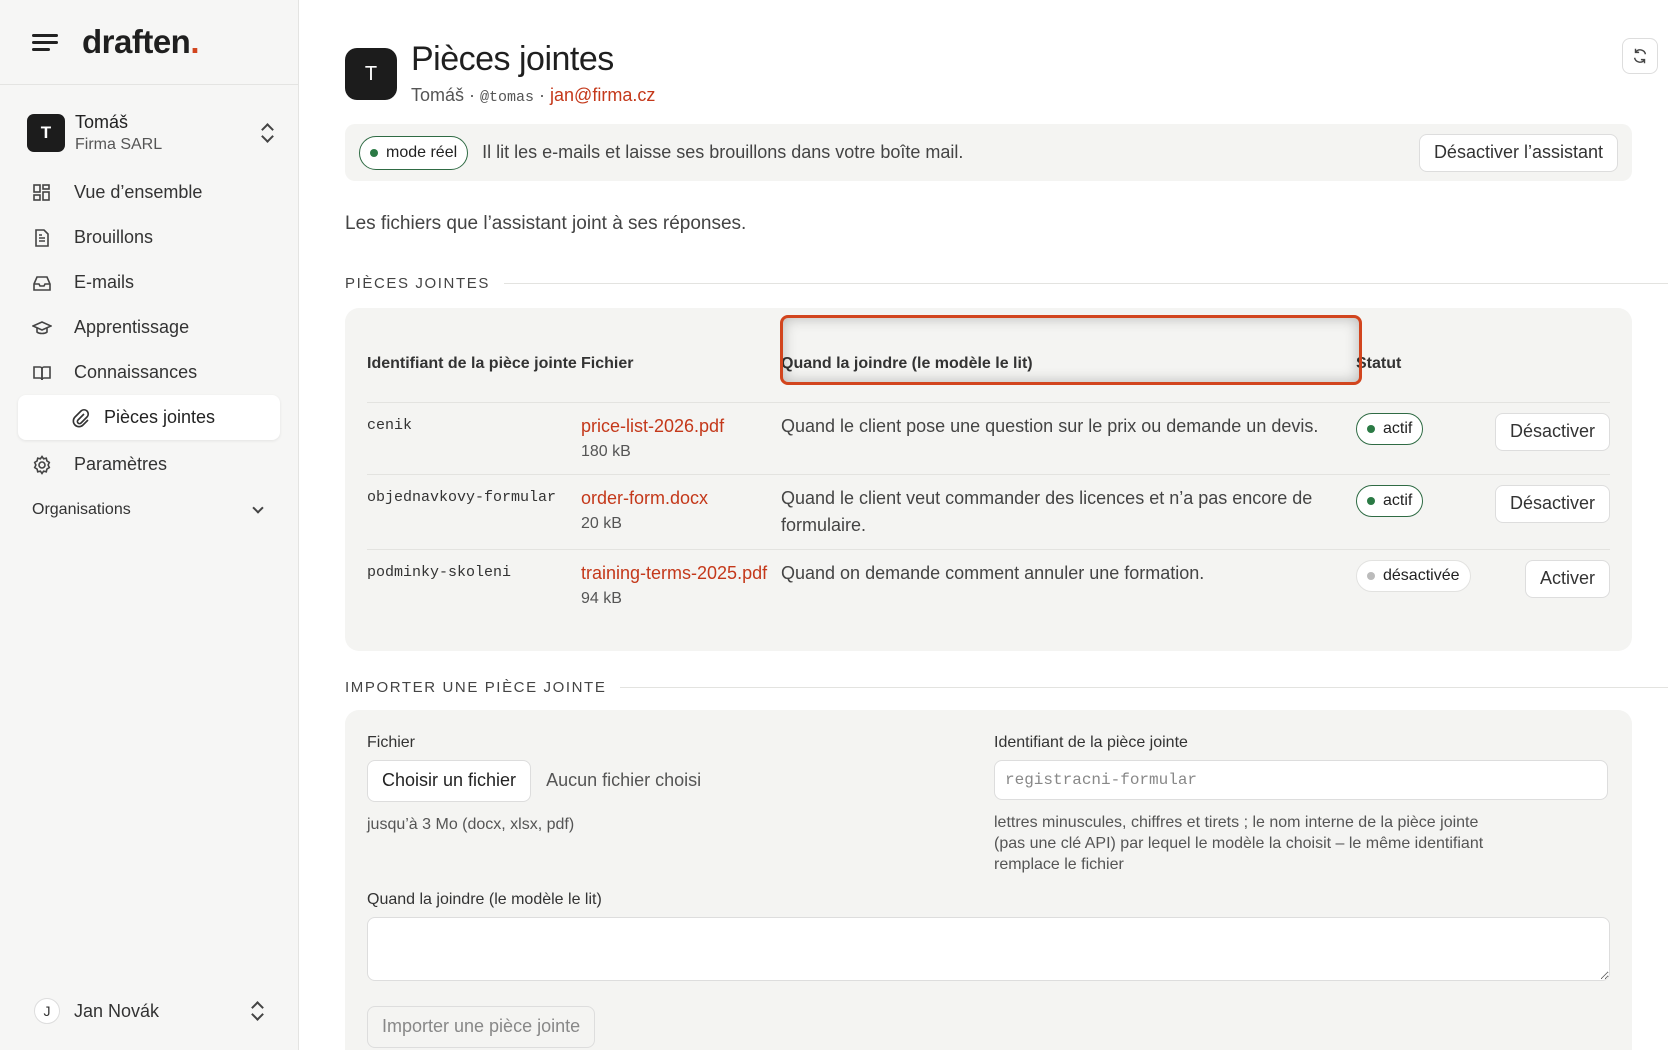  I want to click on attachment-size: 180 kB, so click(606, 451).